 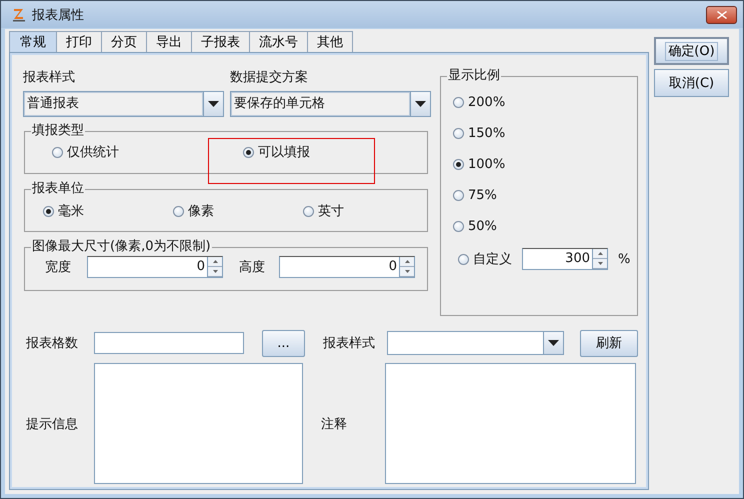 What do you see at coordinates (58, 267) in the screenshot?
I see `field-label: 宽度` at bounding box center [58, 267].